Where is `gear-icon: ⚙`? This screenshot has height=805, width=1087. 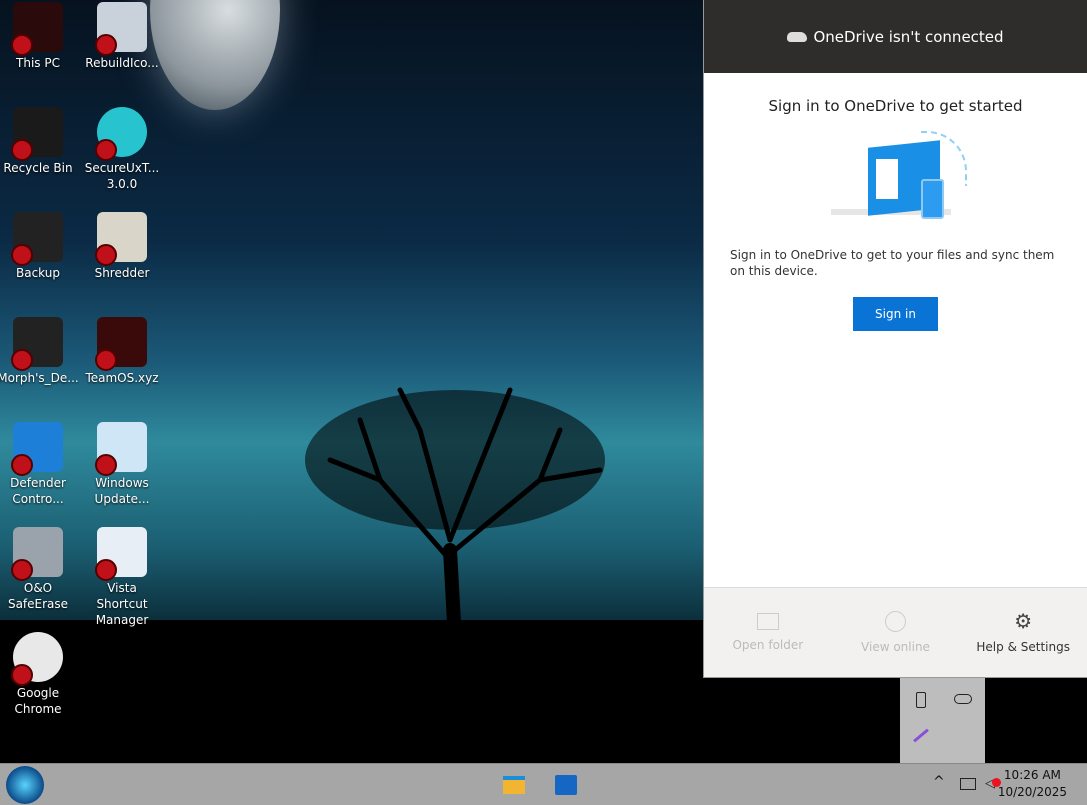
gear-icon: ⚙ is located at coordinates (1023, 621).